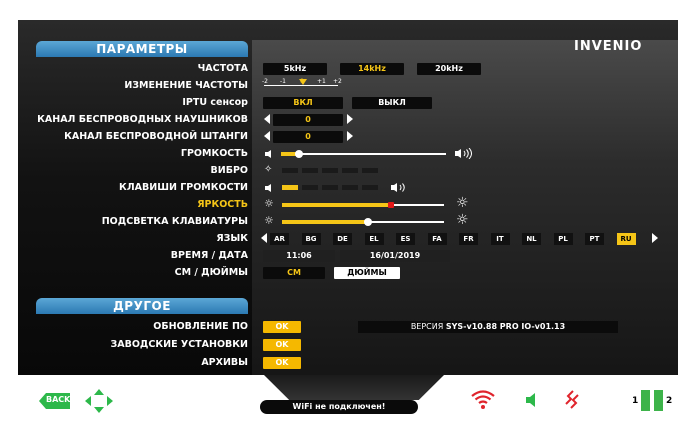 This screenshot has height=441, width=696. What do you see at coordinates (531, 239) in the screenshot?
I see `language-option-nl: NL` at bounding box center [531, 239].